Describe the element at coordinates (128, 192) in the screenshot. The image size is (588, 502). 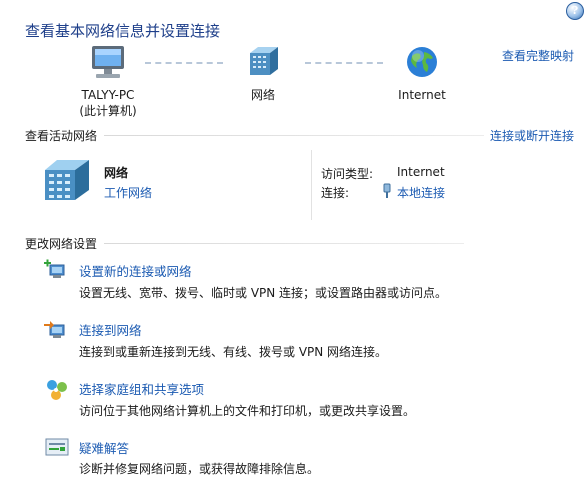
I see `network-type-link: 工作网络` at that location.